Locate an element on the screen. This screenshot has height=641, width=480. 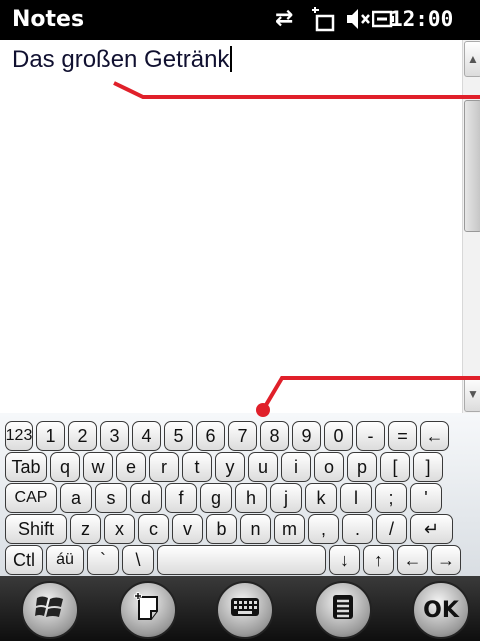
keyboard-row-bottom: Ctl áü ` \ ↓ ↑ ← → is located at coordinates (230, 560).